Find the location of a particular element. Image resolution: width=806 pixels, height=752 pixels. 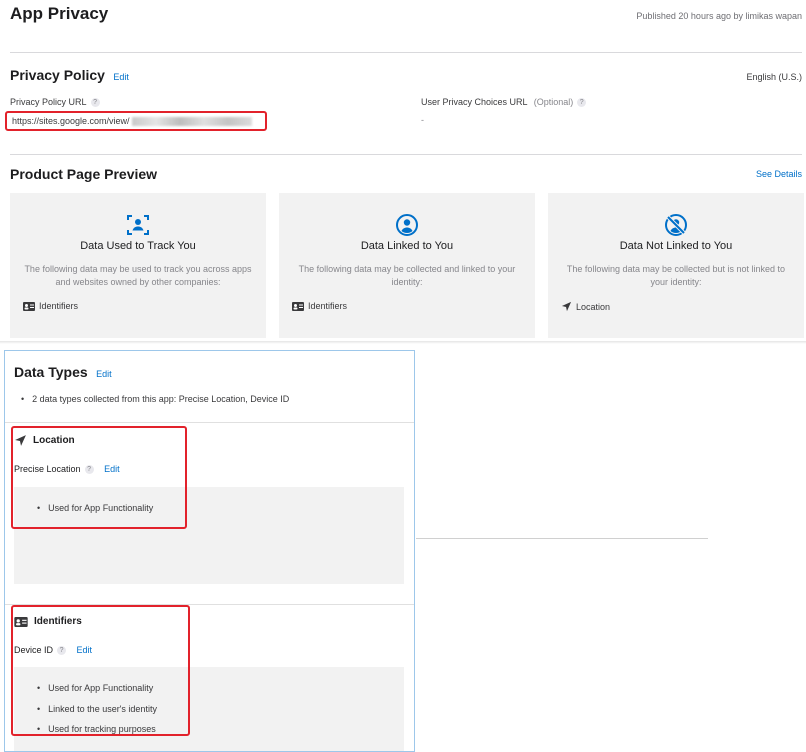

page-title: App Privacy is located at coordinates (59, 13).